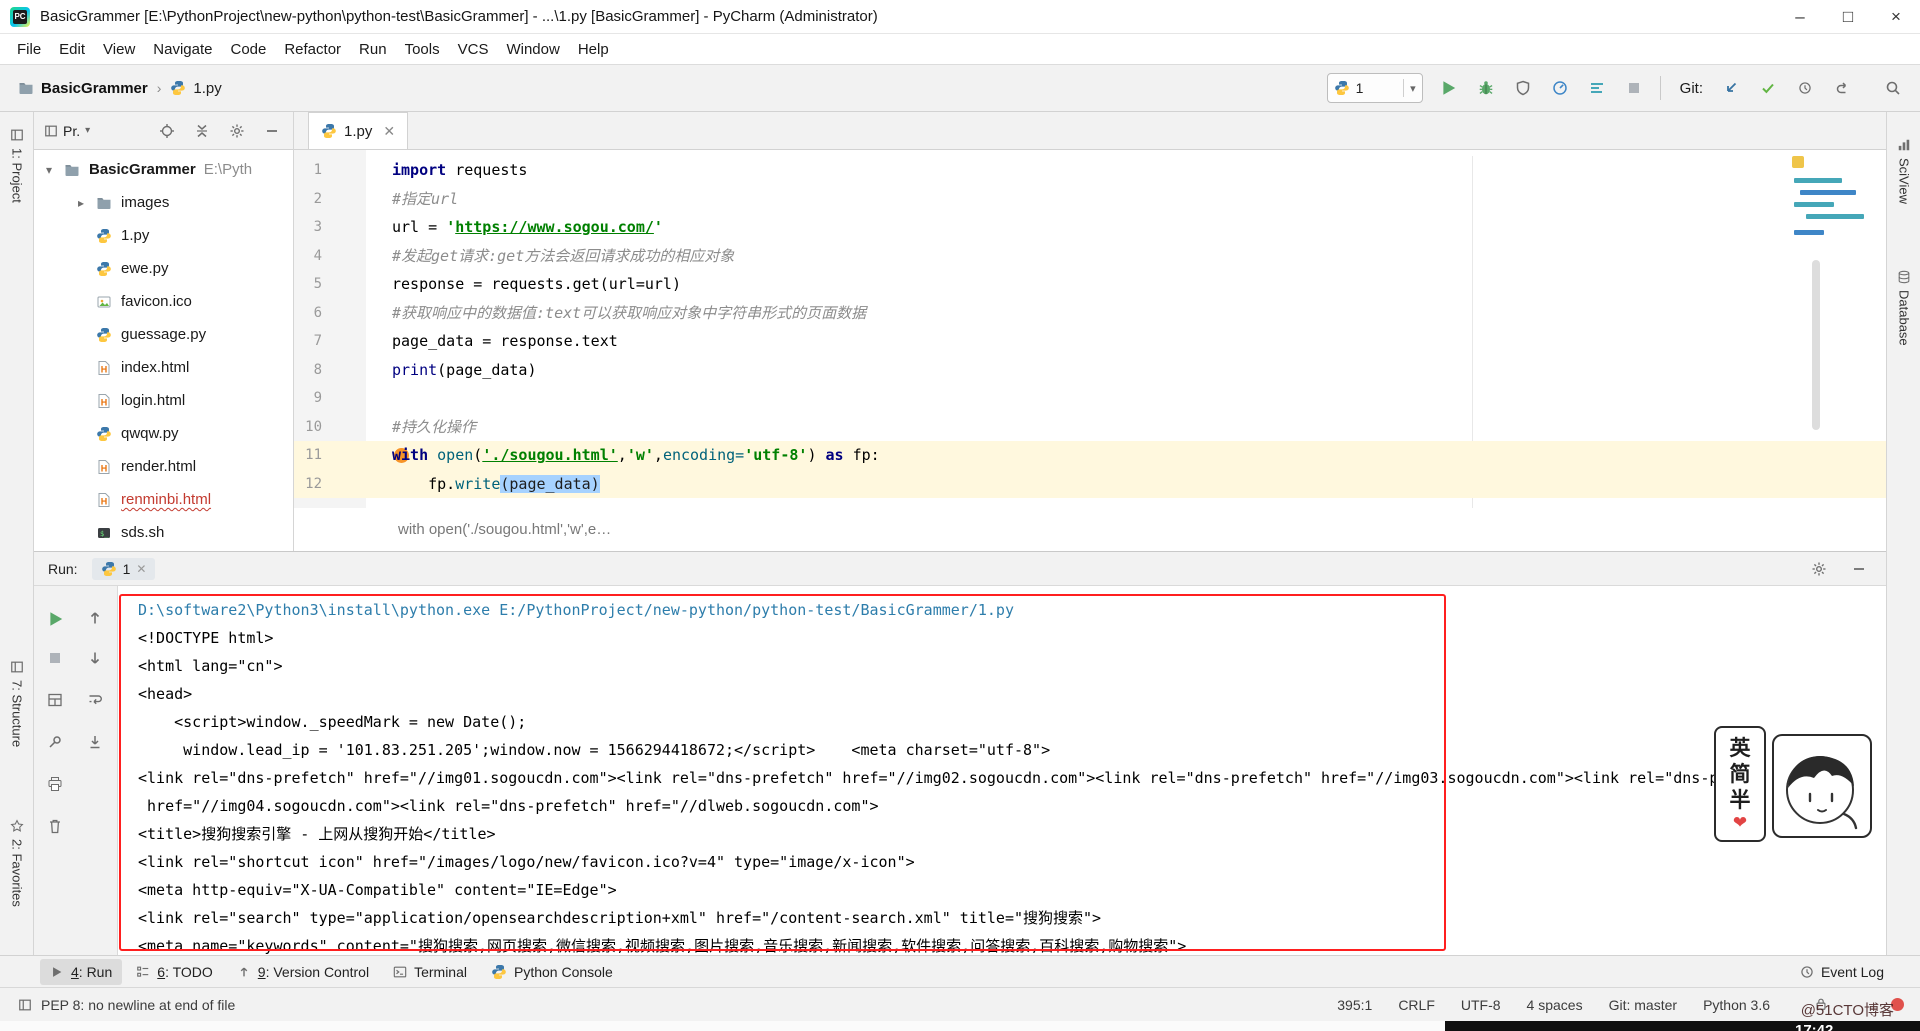  What do you see at coordinates (321, 427) in the screenshot?
I see `line-number: 10` at bounding box center [321, 427].